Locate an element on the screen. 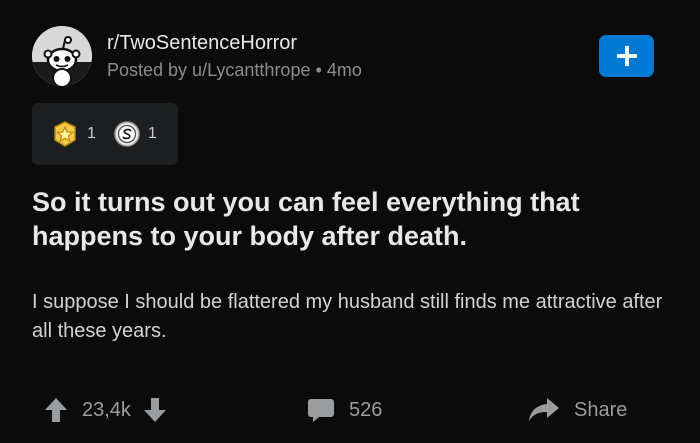 The width and height of the screenshot is (700, 443). subreddit-avatar is located at coordinates (62, 56).